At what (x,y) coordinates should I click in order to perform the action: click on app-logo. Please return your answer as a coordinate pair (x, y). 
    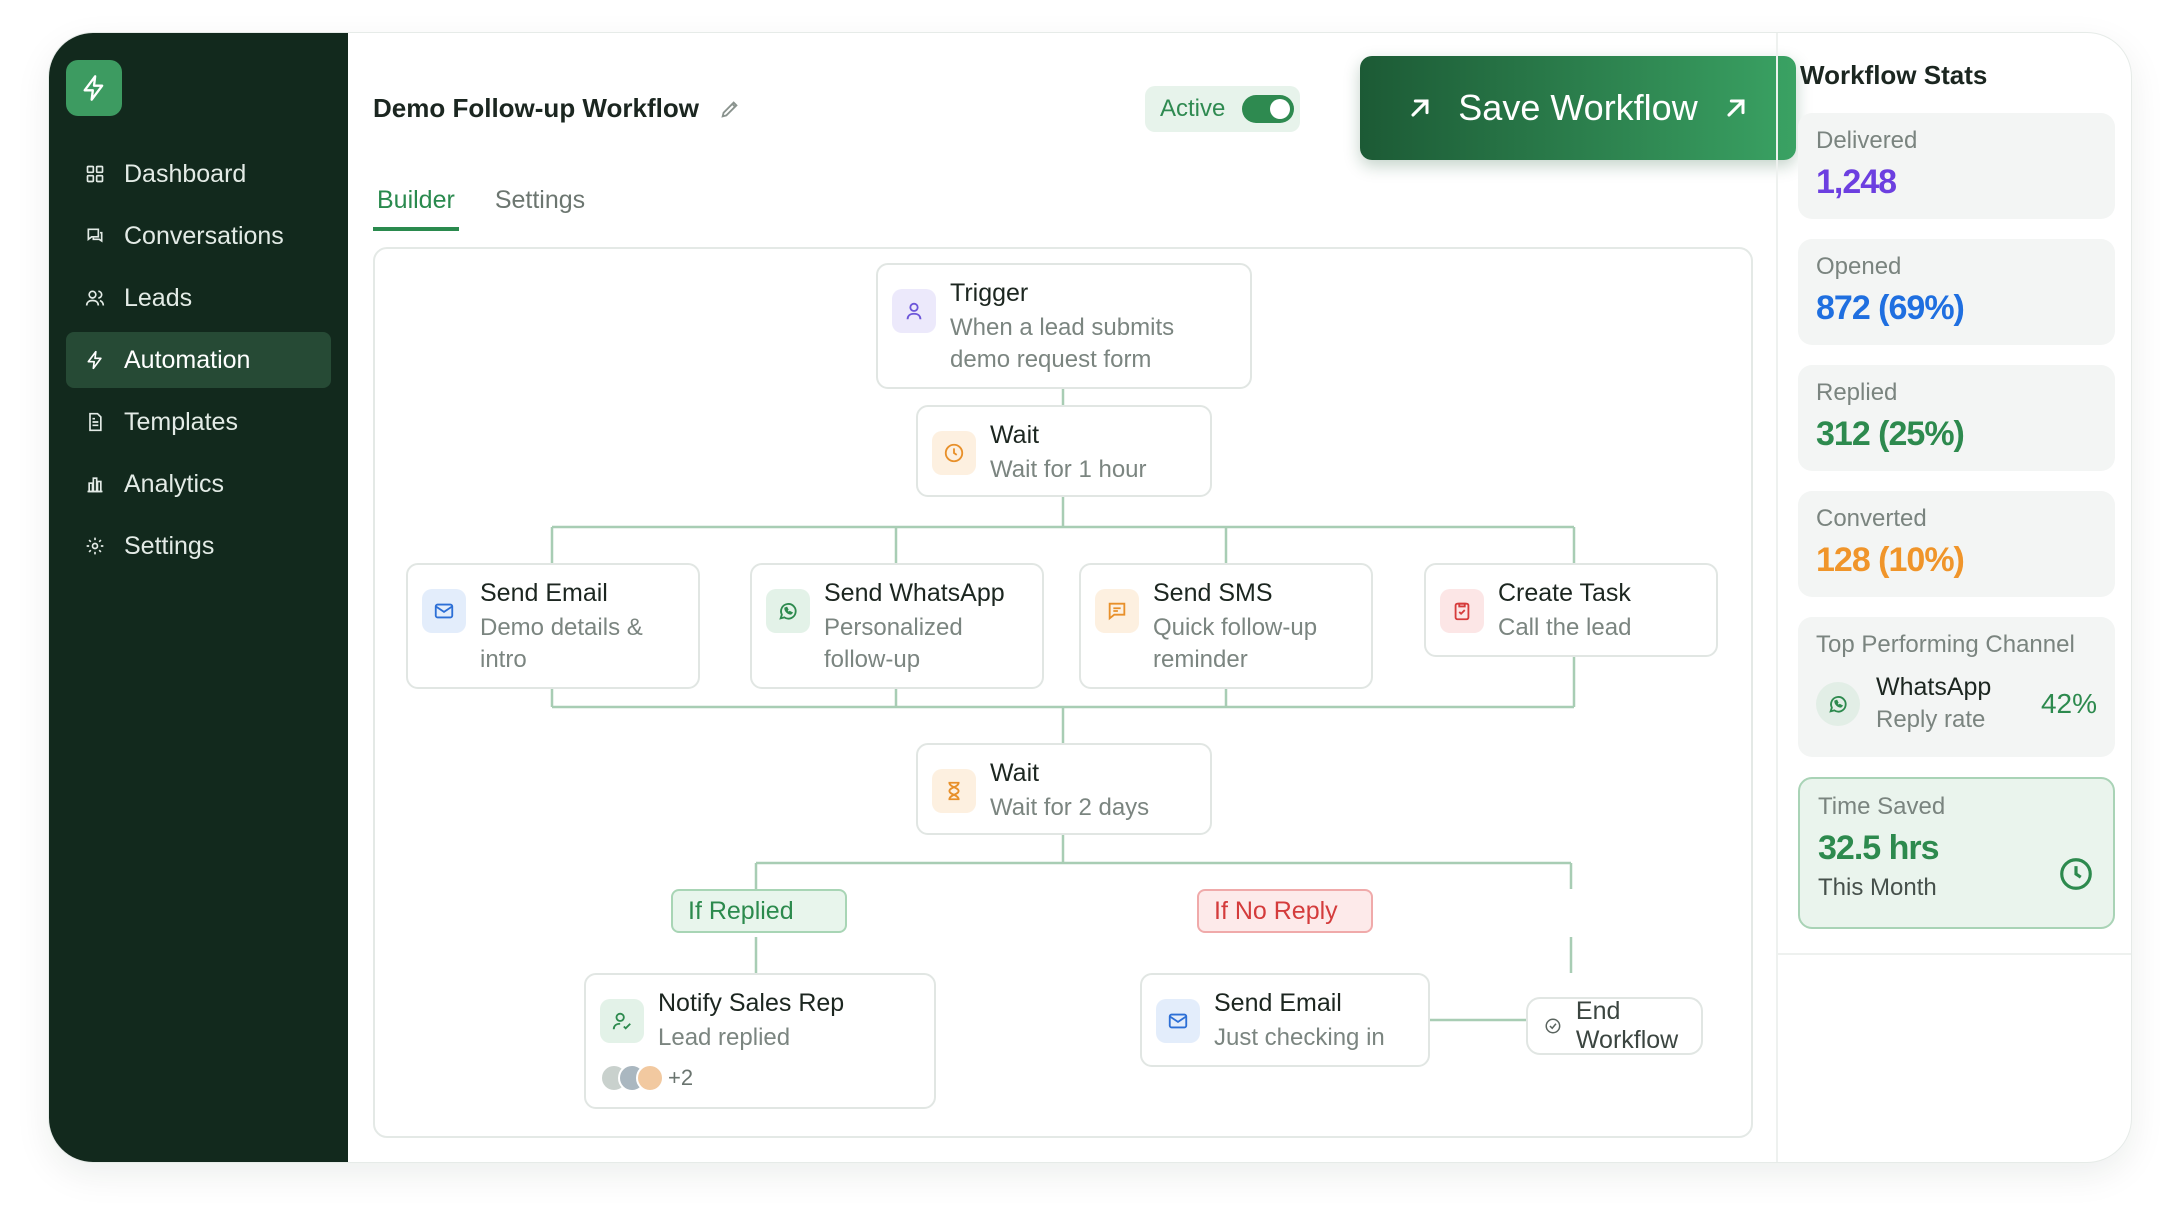
    Looking at the image, I should click on (94, 88).